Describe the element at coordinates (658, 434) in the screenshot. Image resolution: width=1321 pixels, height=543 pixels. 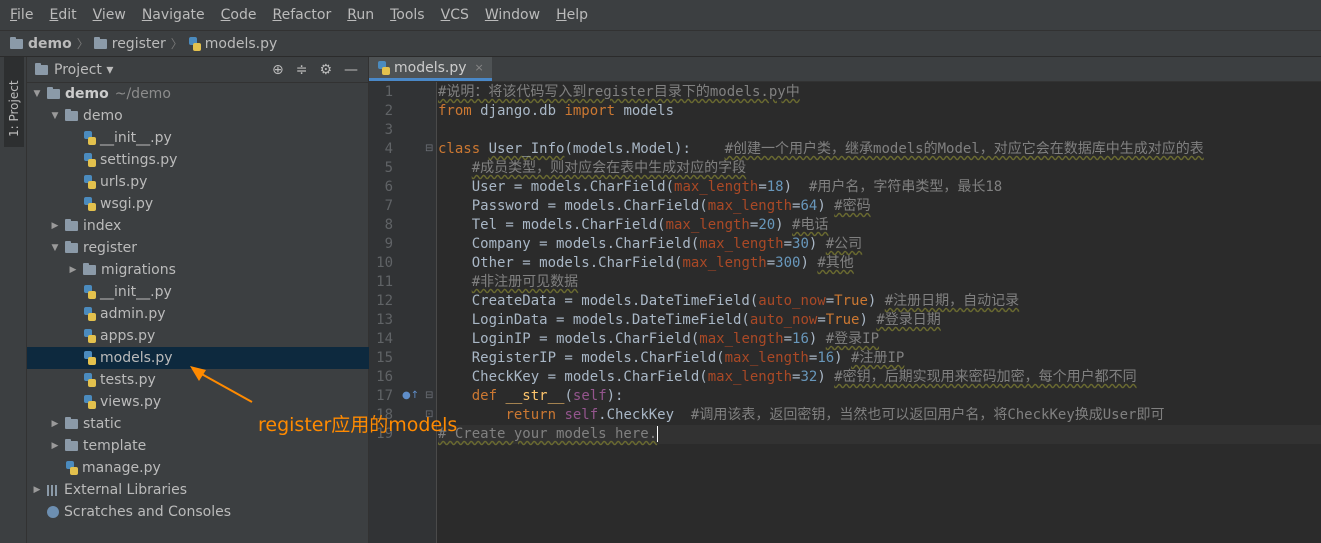
I see `text-caret` at that location.